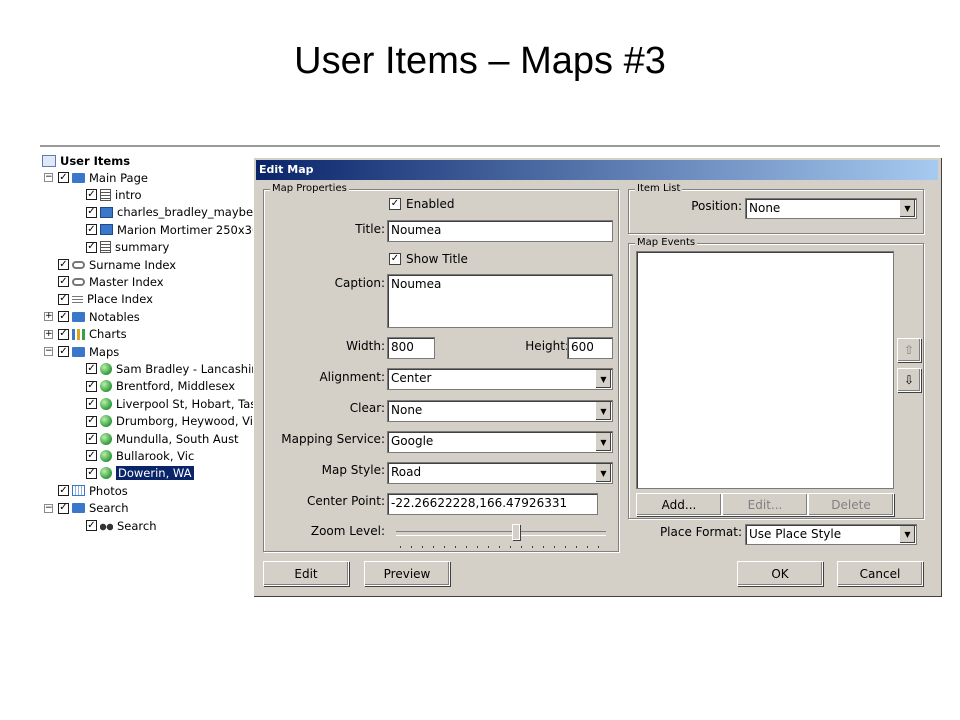 This screenshot has height=720, width=960. What do you see at coordinates (105, 247) in the screenshot?
I see `text-page-icon` at bounding box center [105, 247].